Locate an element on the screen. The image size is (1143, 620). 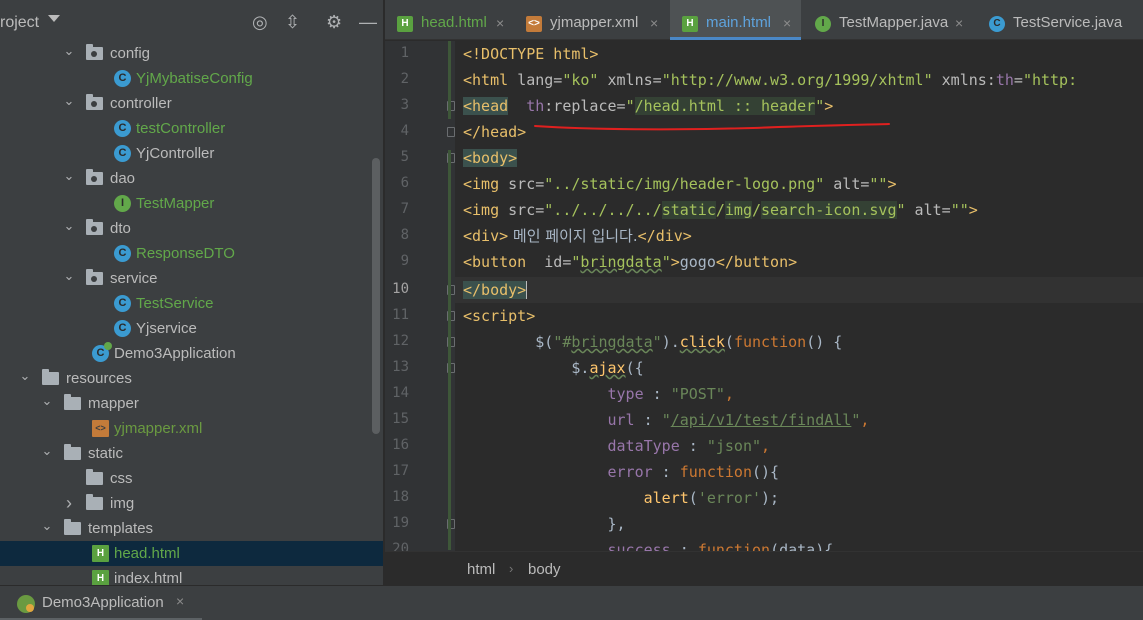
line-number-gutter: 1 2 3 4 5 6 7 8 9 10 11 12 13 14 15 16 17 18 19 20 is located at coordinates (420, 296).